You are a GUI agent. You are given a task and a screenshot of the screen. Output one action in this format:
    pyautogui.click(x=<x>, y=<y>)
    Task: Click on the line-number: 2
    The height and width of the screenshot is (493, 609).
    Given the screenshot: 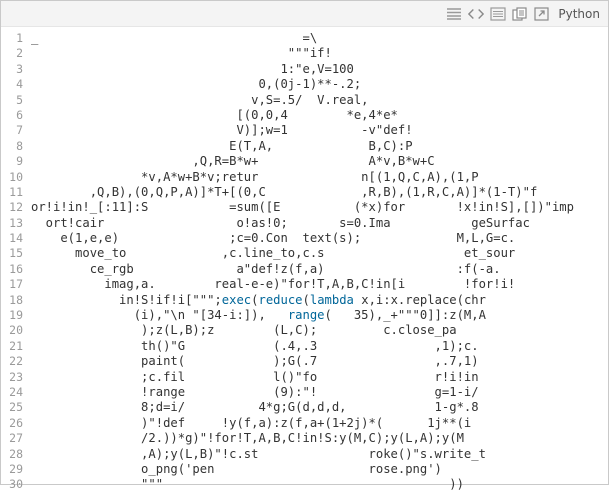 What is the action you would take?
    pyautogui.click(x=19, y=53)
    